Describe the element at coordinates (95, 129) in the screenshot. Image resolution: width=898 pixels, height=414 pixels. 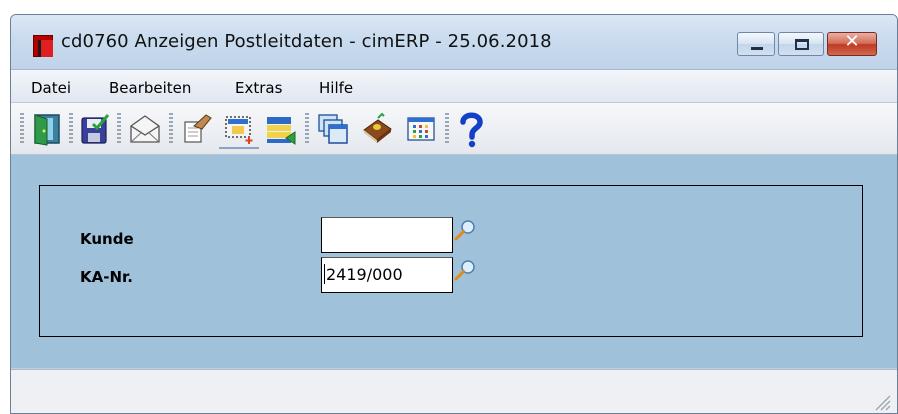
I see `save-icon` at that location.